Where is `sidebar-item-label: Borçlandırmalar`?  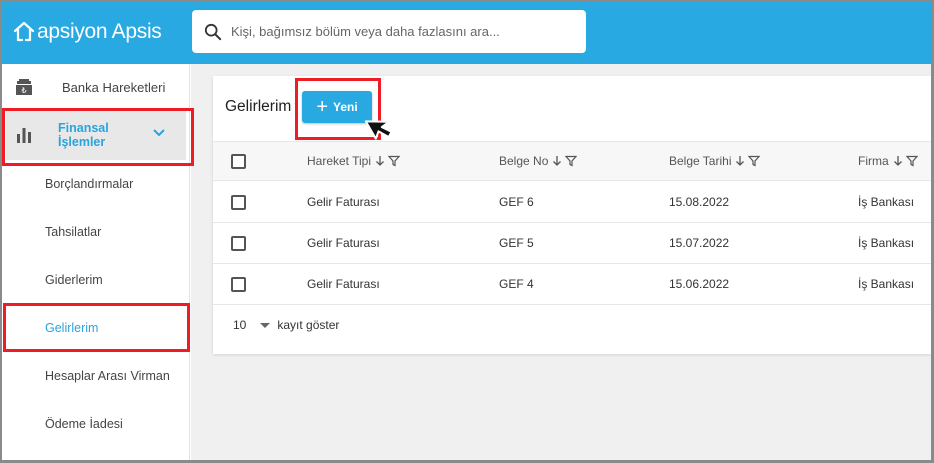 sidebar-item-label: Borçlandırmalar is located at coordinates (89, 184).